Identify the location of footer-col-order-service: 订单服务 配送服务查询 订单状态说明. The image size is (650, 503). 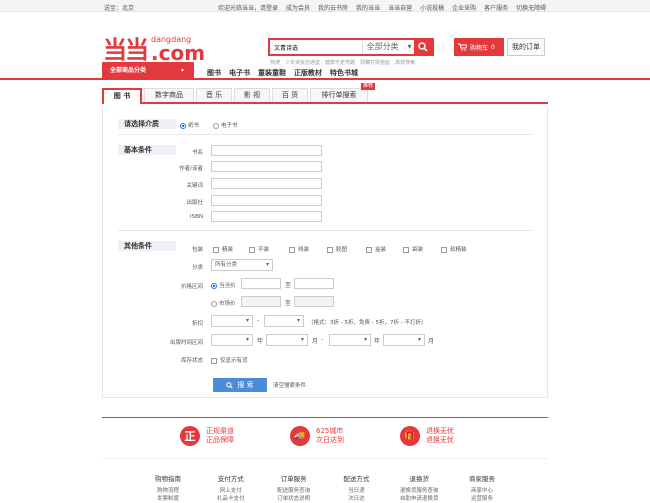
(294, 488).